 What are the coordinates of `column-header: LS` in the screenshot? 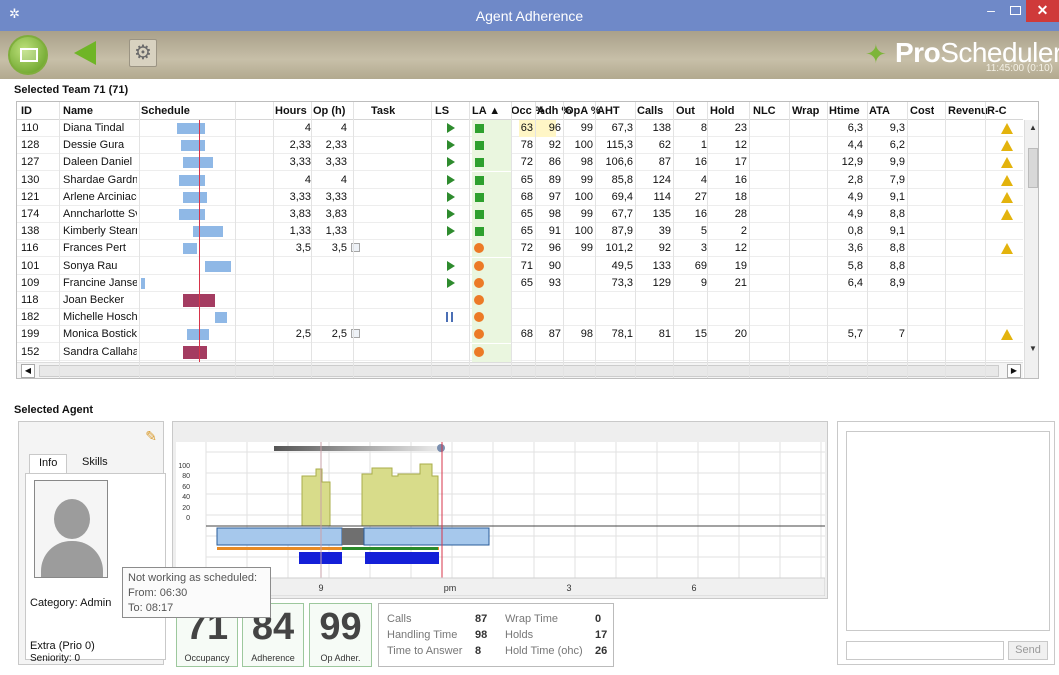 It's located at (442, 111).